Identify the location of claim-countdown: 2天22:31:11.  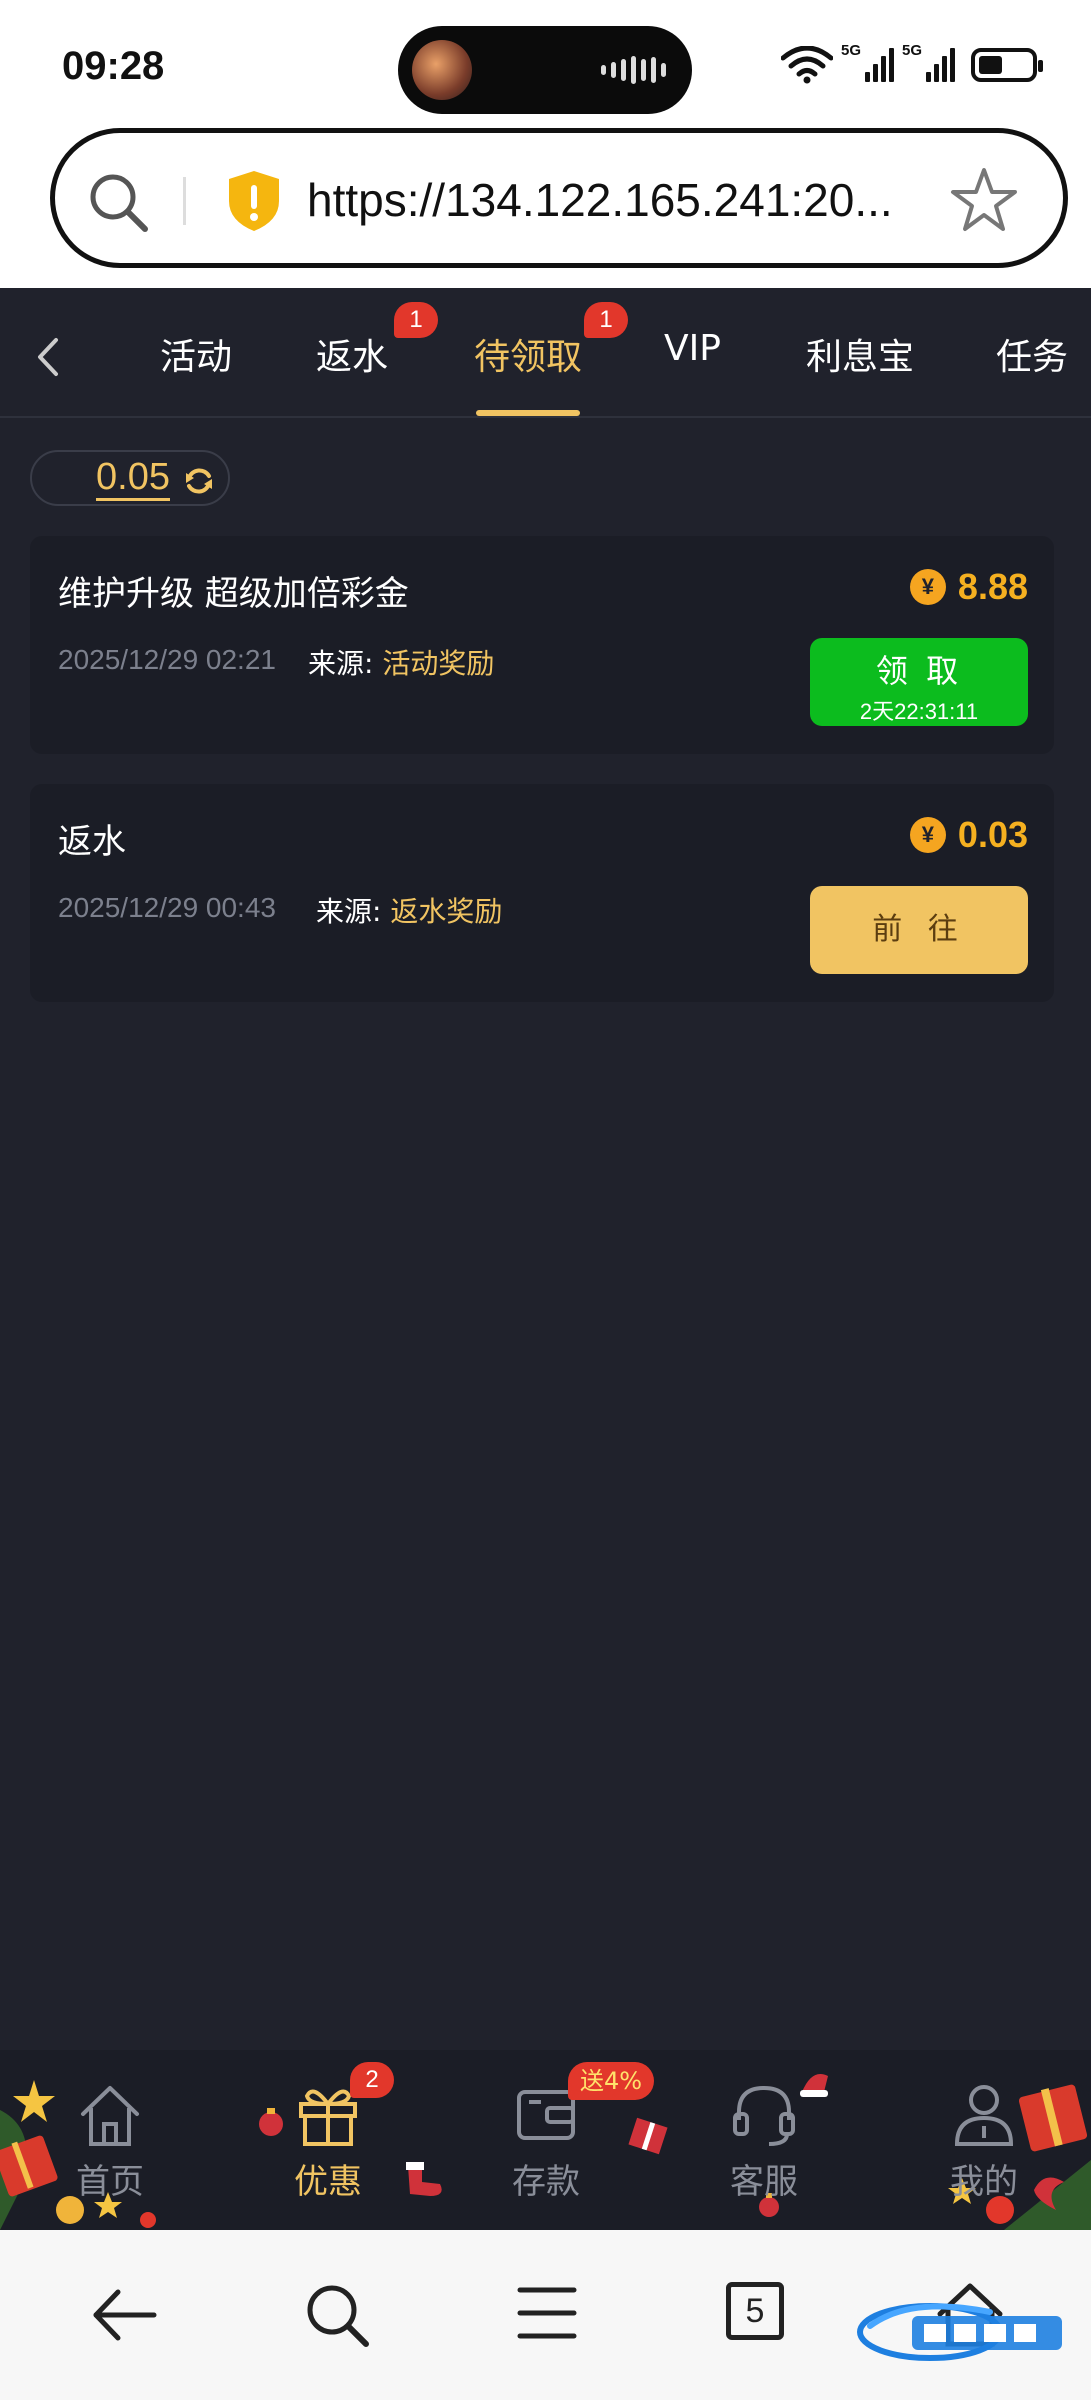
(919, 711).